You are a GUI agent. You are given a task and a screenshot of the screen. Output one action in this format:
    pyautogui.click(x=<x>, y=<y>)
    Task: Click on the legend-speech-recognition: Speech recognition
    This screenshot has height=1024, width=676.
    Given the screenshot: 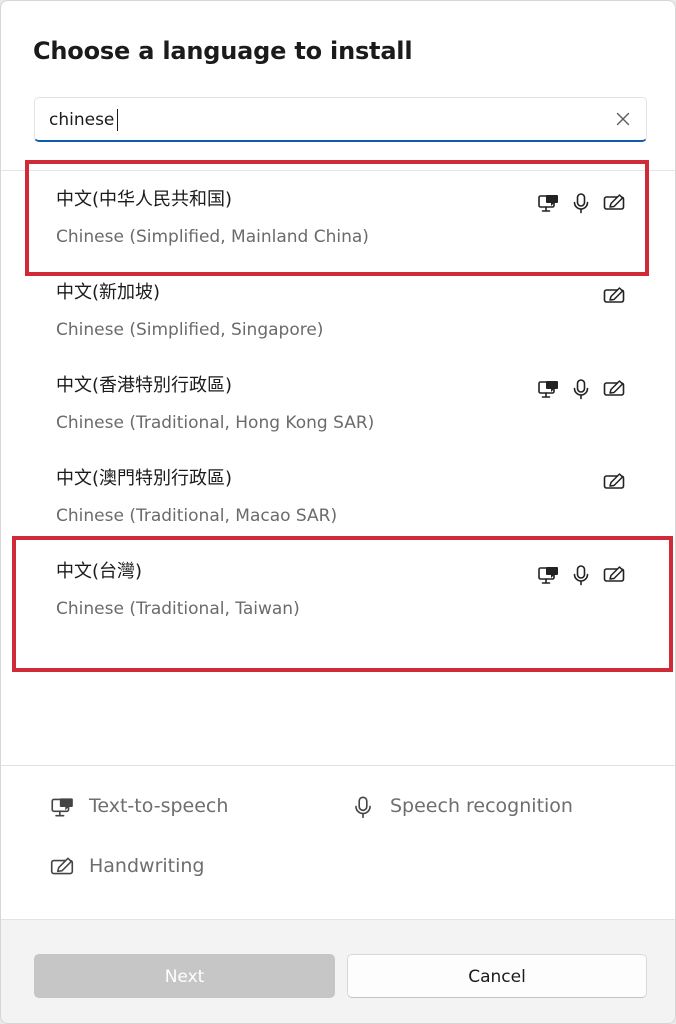 What is the action you would take?
    pyautogui.click(x=490, y=807)
    